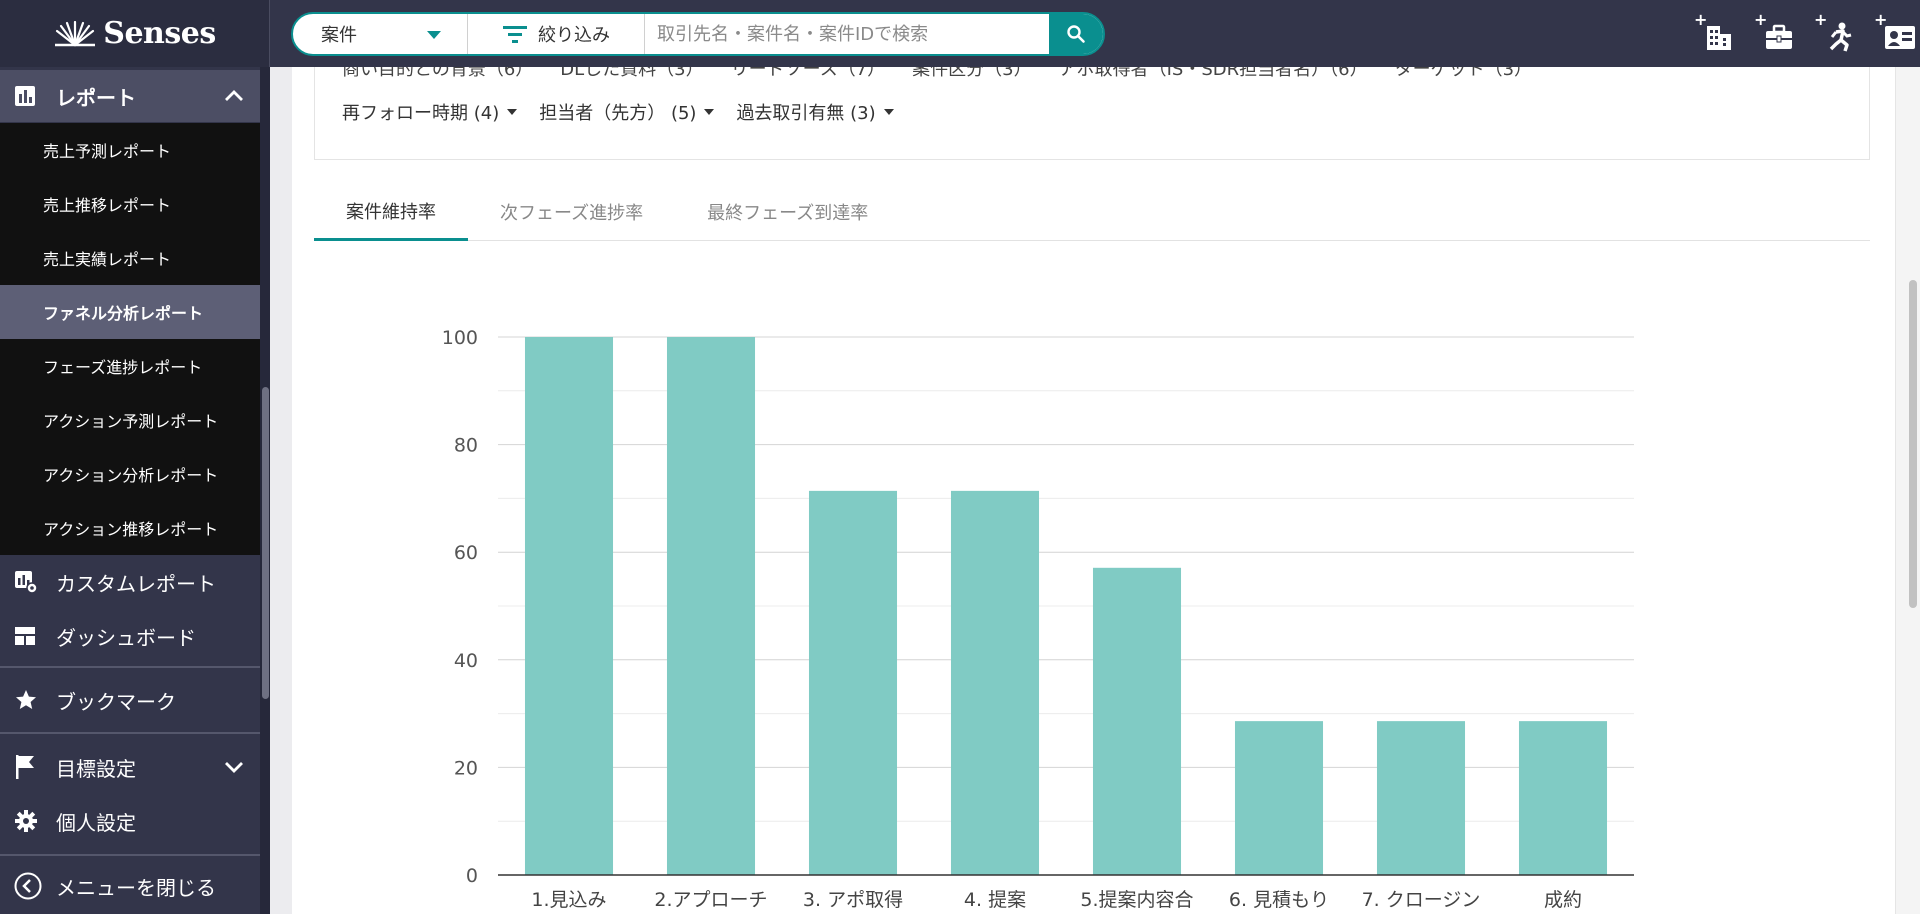  I want to click on logo-text: Senses, so click(159, 33).